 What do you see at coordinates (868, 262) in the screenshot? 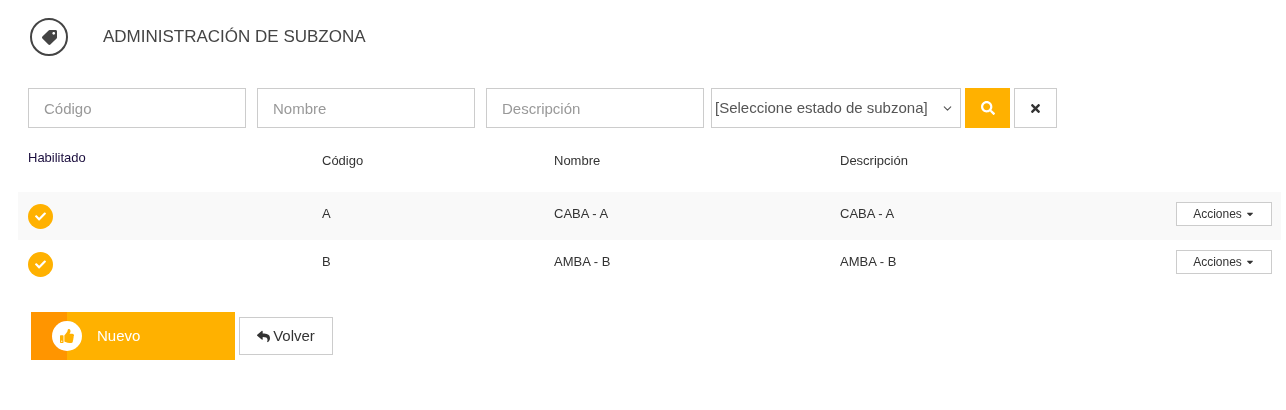
I see `table-cell-text: AMBA - B` at bounding box center [868, 262].